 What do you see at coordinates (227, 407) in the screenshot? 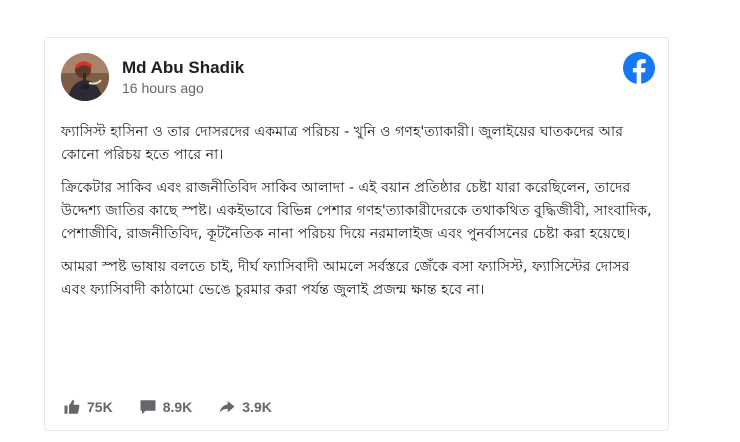
I see `share-arrow-icon` at bounding box center [227, 407].